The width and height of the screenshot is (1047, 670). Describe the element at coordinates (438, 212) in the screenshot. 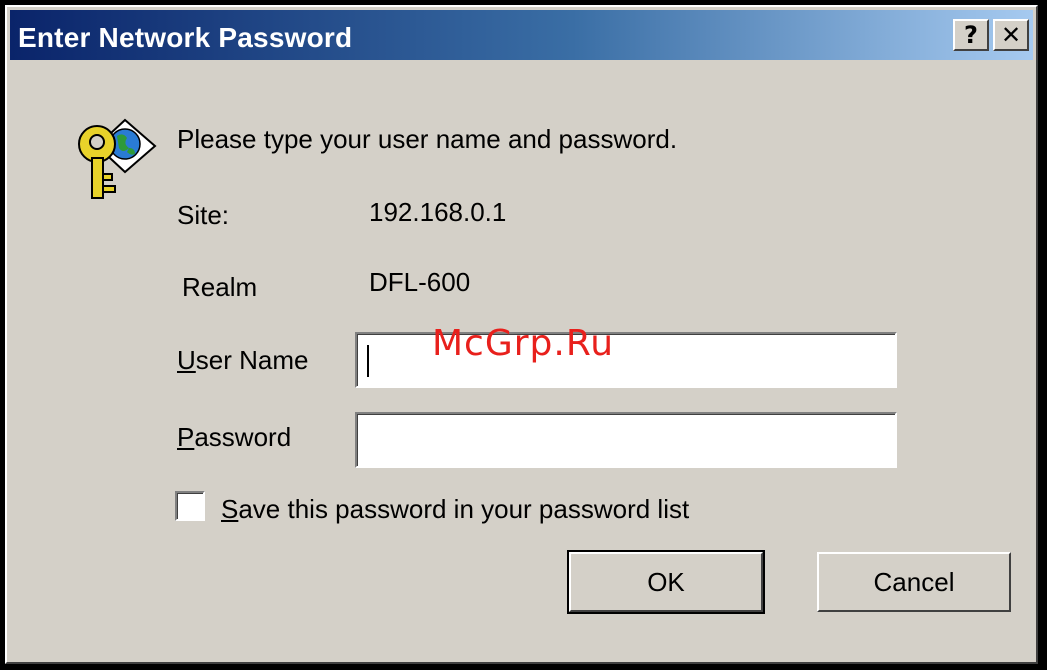

I see `site-value: 192.168.0.1` at that location.